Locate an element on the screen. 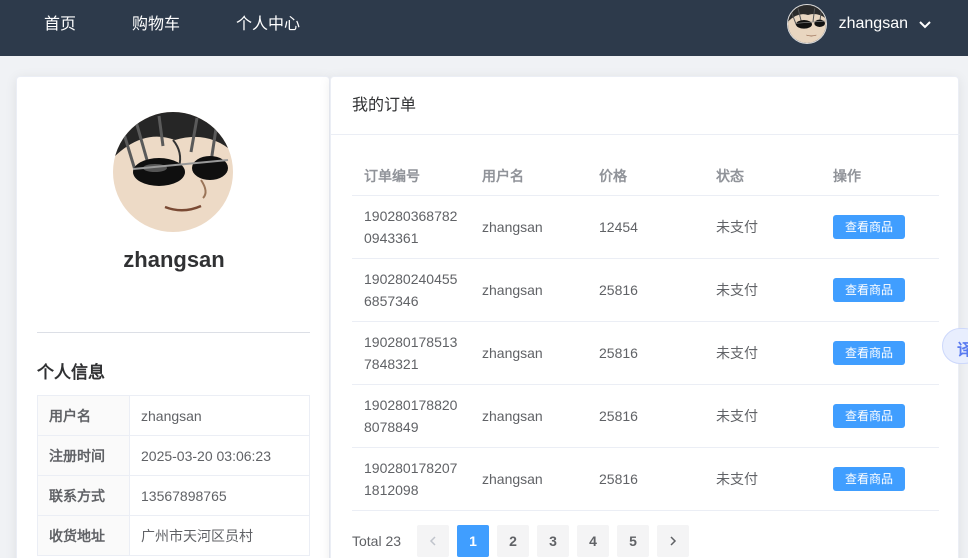  column-header-status: 状态 is located at coordinates (762, 177).